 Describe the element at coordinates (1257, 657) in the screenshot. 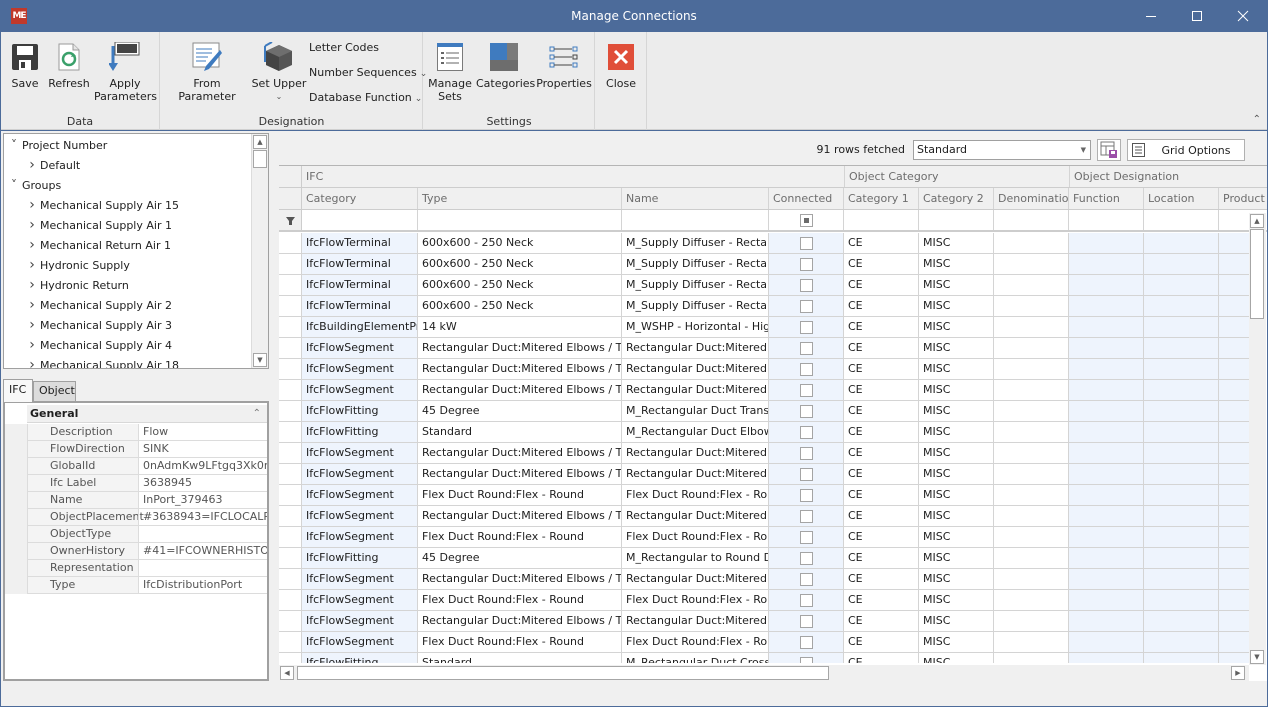

I see `scroll-down-icon: ▼` at that location.